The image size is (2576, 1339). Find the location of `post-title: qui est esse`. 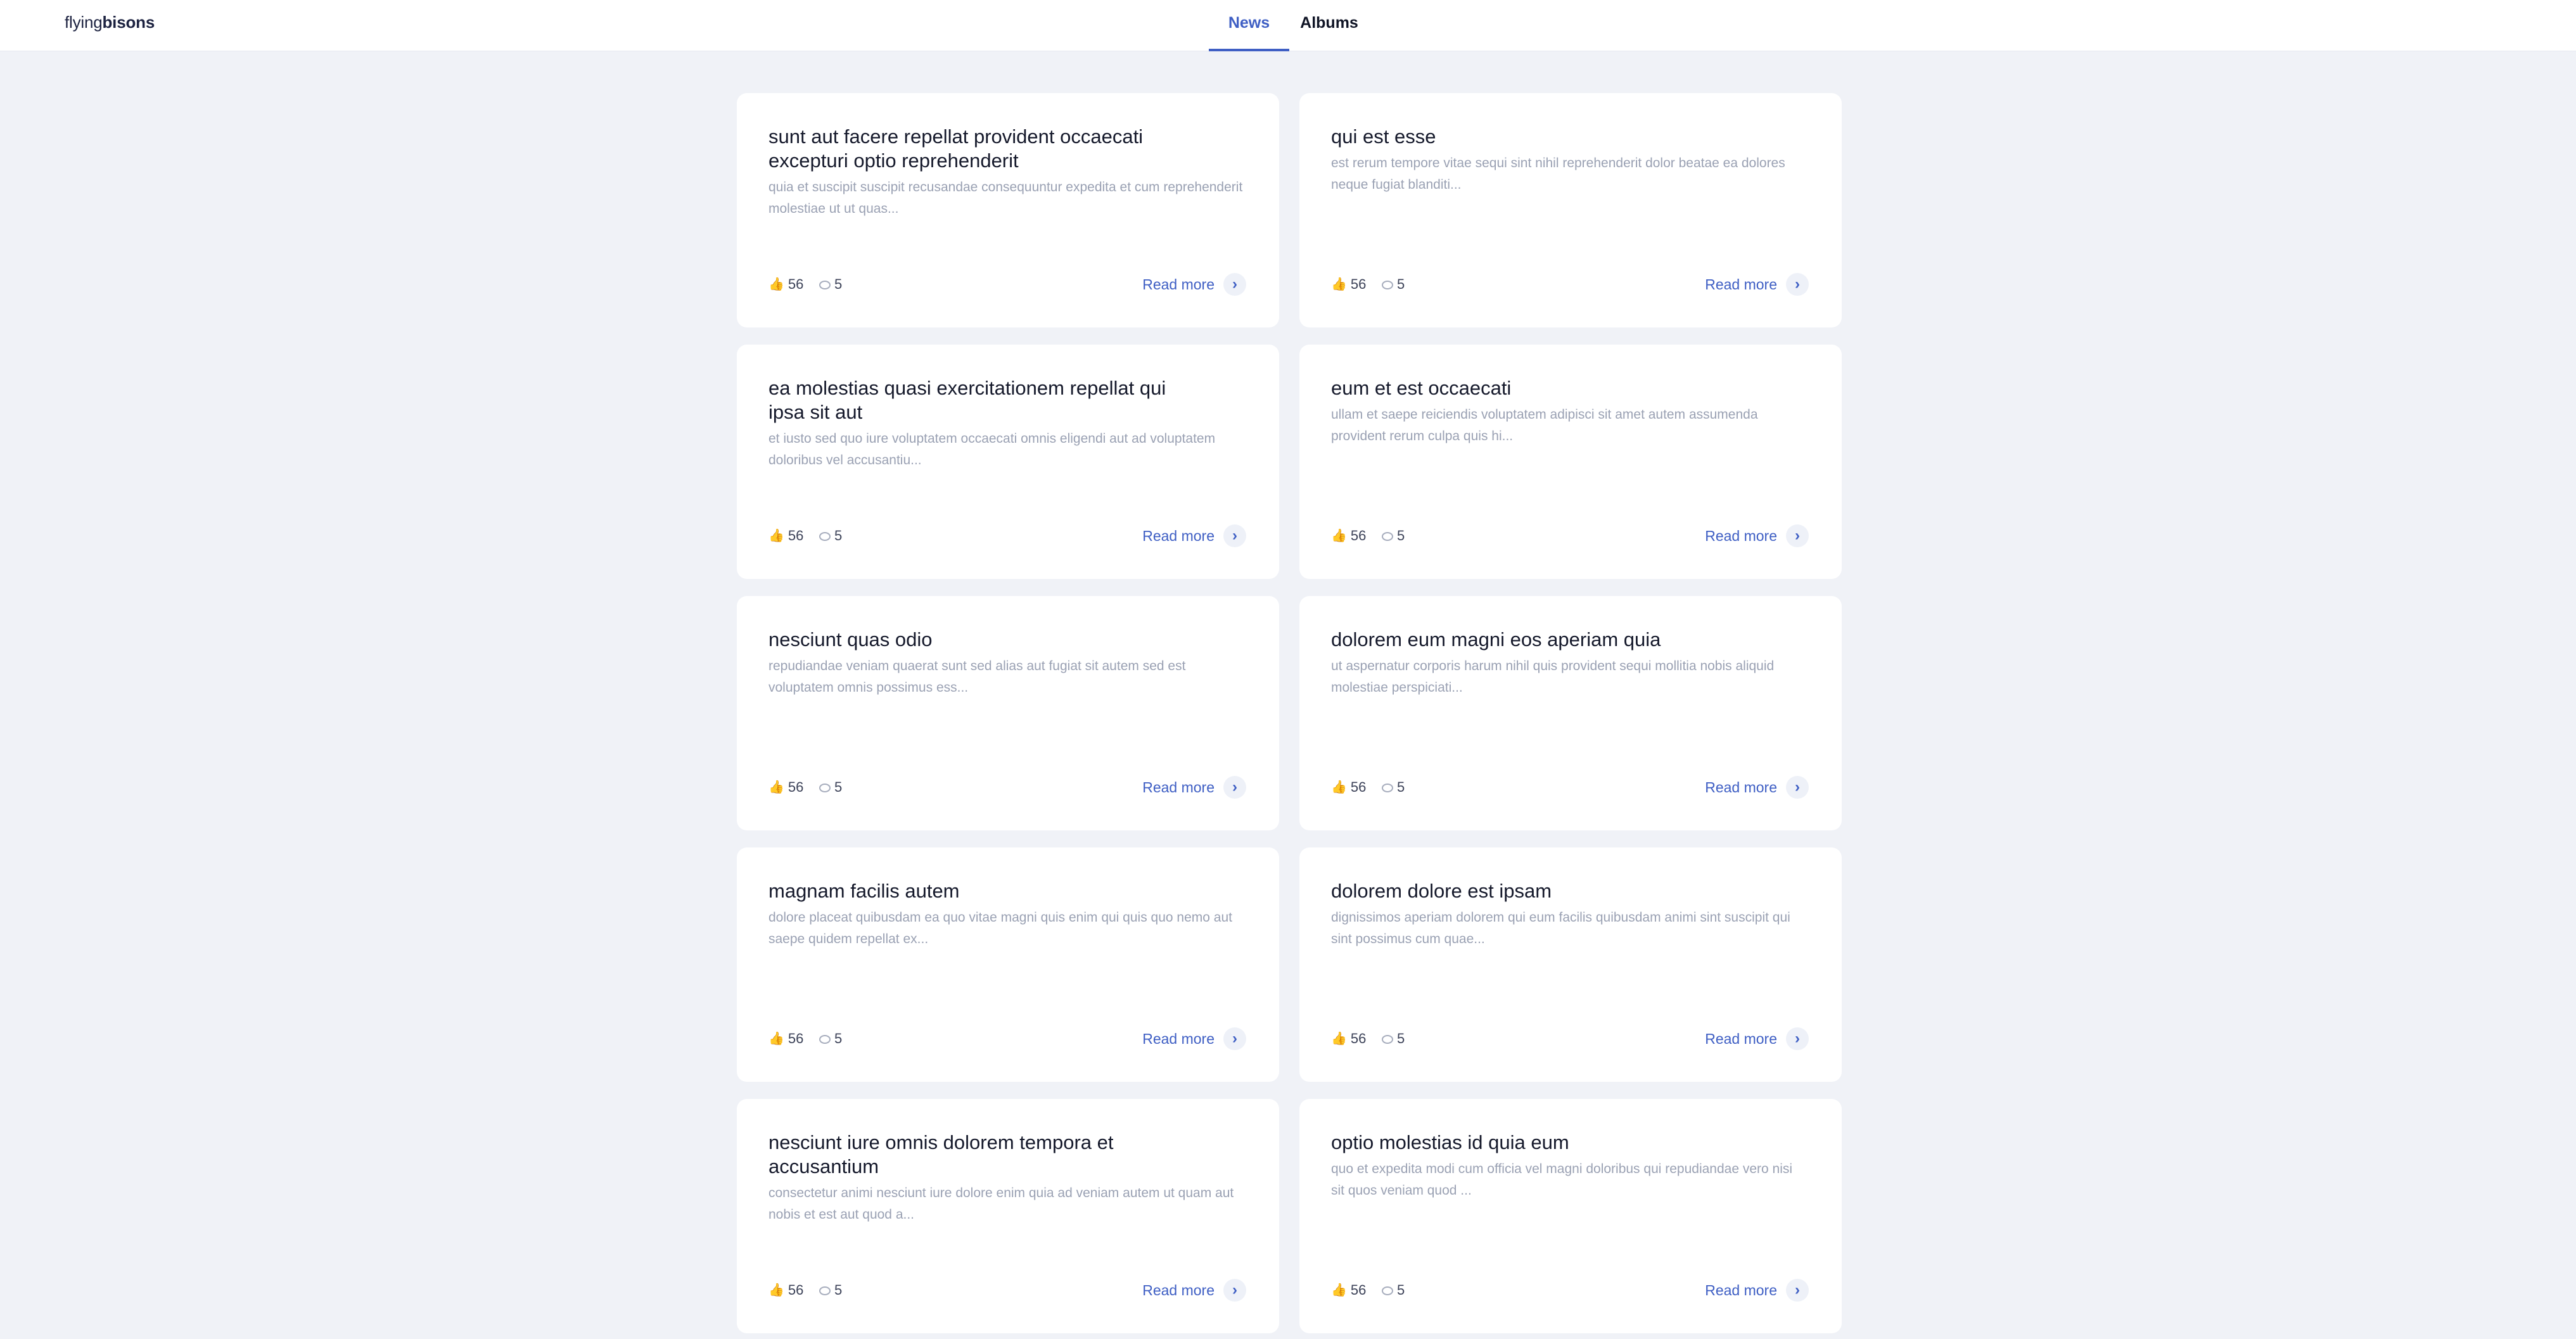

post-title: qui est esse is located at coordinates (1383, 136).